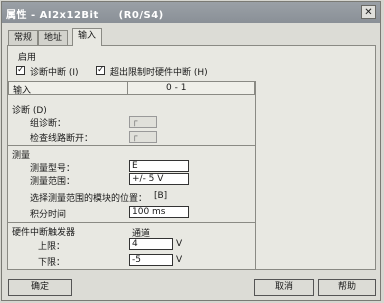  I want to click on integration-time-field: 100 ms, so click(159, 212).